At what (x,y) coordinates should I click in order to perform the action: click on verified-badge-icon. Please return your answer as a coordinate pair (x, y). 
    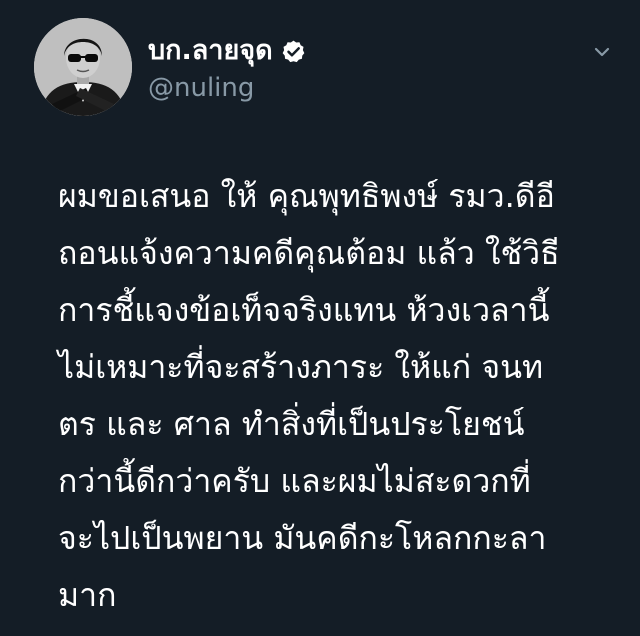
    Looking at the image, I should click on (293, 51).